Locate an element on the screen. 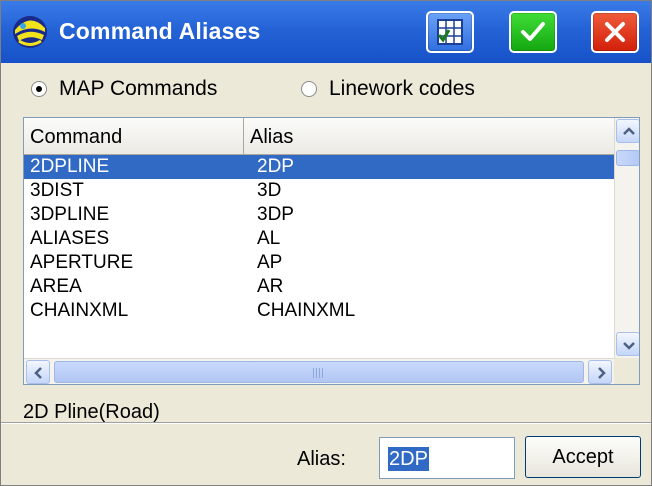 This screenshot has height=486, width=652. cell-command: 3DPLINE is located at coordinates (70, 214).